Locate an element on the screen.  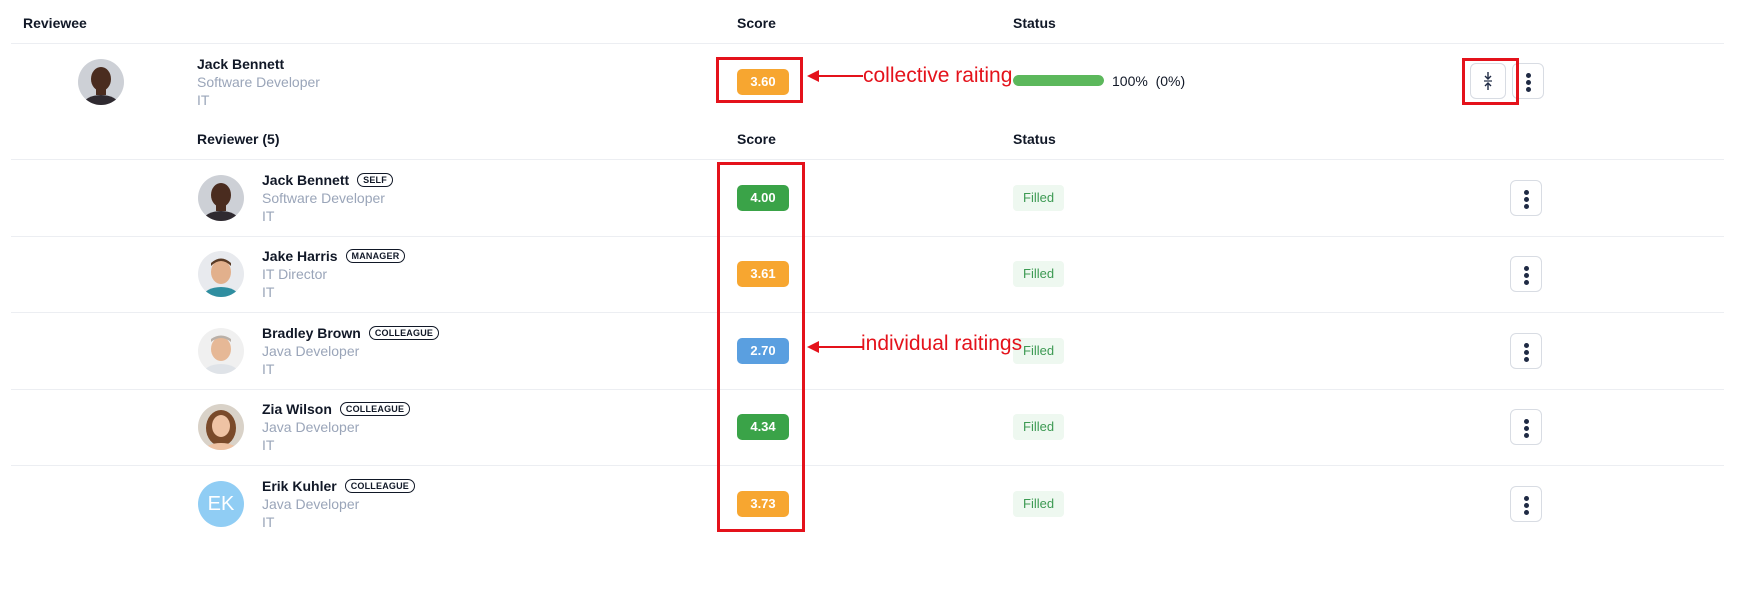
reviewee-dept: IT is located at coordinates (203, 100).